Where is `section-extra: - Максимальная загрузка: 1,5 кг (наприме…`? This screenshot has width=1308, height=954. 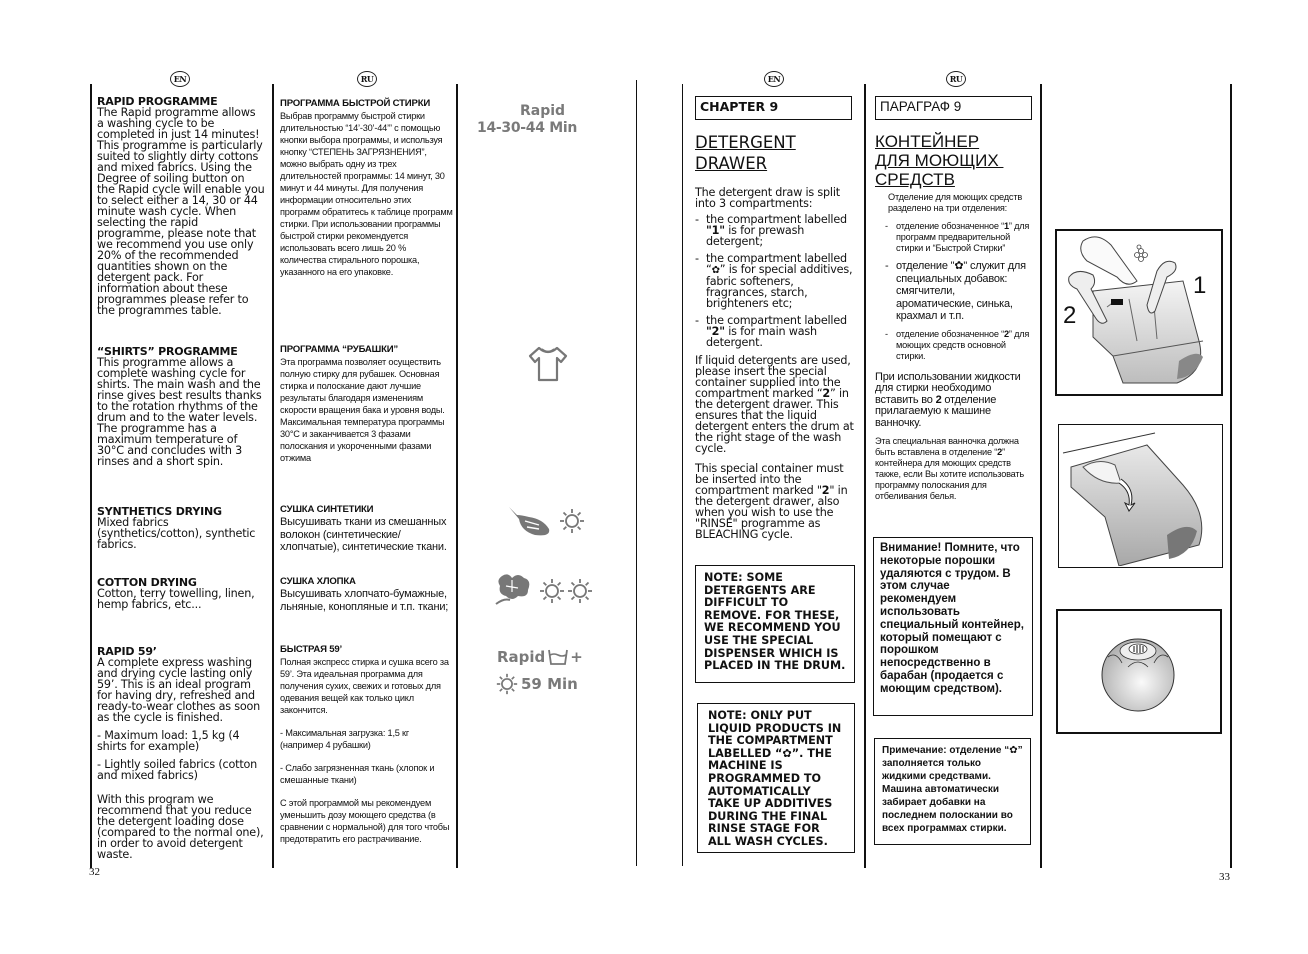
section-extra: - Максимальная загрузка: 1,5 кг (наприме… is located at coordinates (345, 739).